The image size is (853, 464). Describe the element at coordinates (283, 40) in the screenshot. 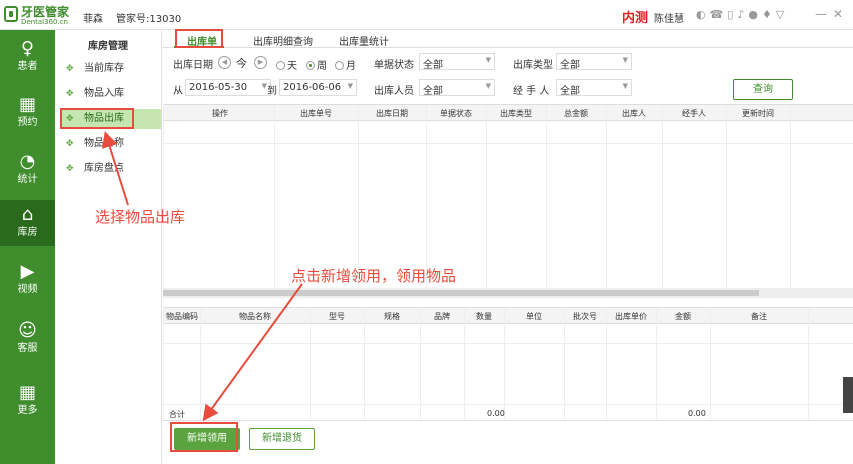

I see `tab-stock-out-details: 出库明细查询` at that location.